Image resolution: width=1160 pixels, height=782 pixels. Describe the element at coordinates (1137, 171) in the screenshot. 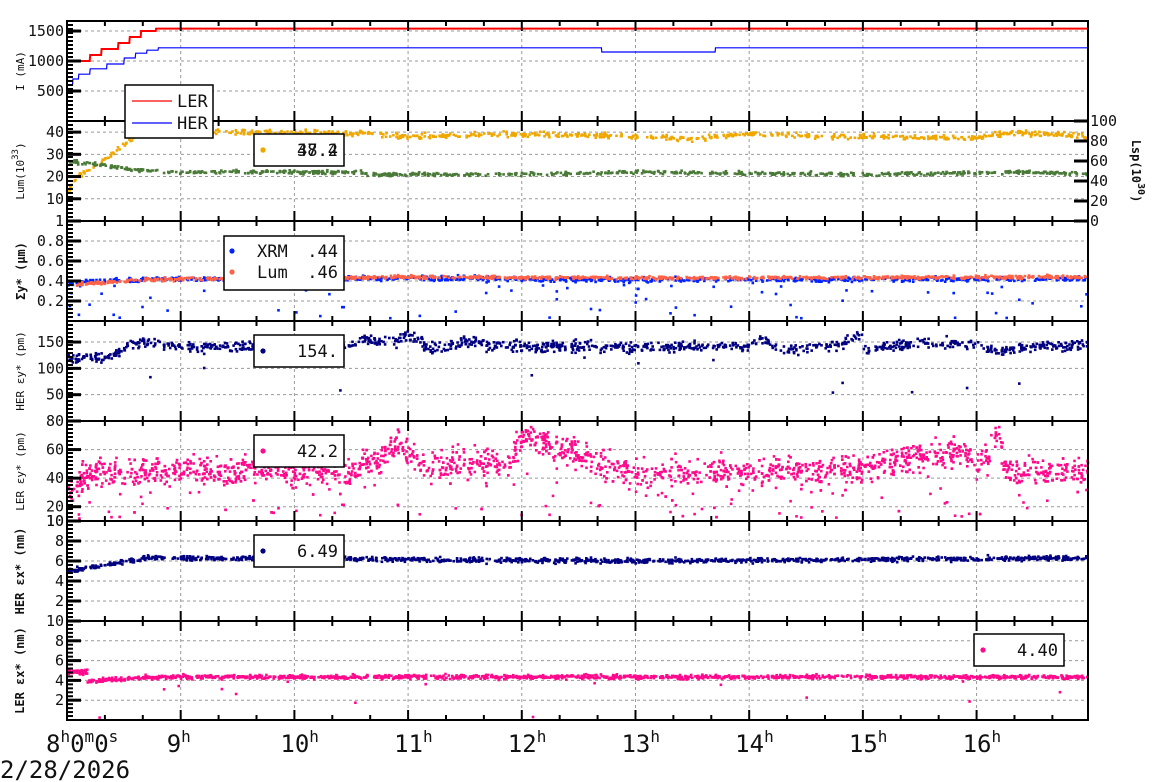

I see `y2-axis-label: Lsp(1030)` at that location.